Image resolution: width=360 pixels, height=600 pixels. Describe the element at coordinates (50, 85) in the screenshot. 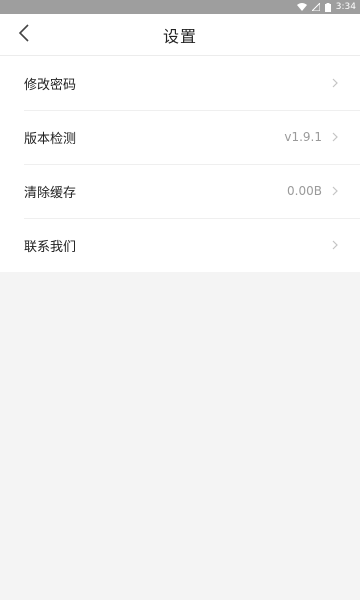

I see `settings-item-label: 修改密码` at that location.